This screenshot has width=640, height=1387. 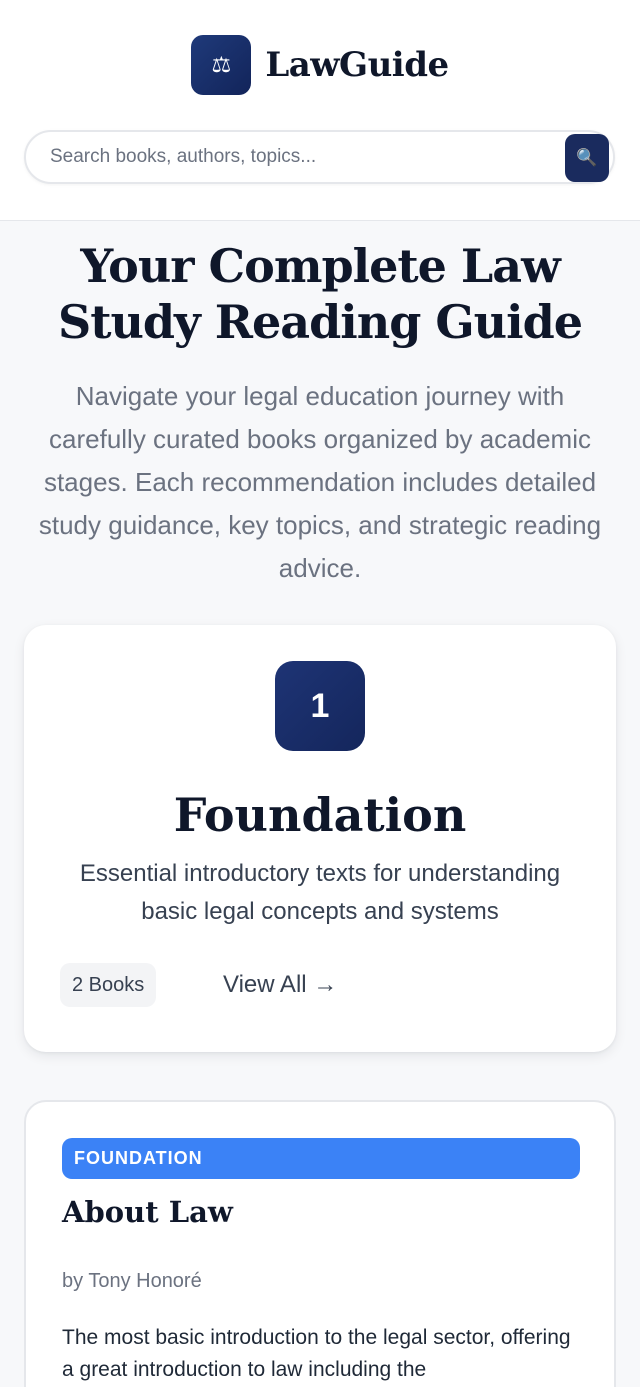 What do you see at coordinates (321, 1158) in the screenshot?
I see `stage-tag: FOUNDATION` at bounding box center [321, 1158].